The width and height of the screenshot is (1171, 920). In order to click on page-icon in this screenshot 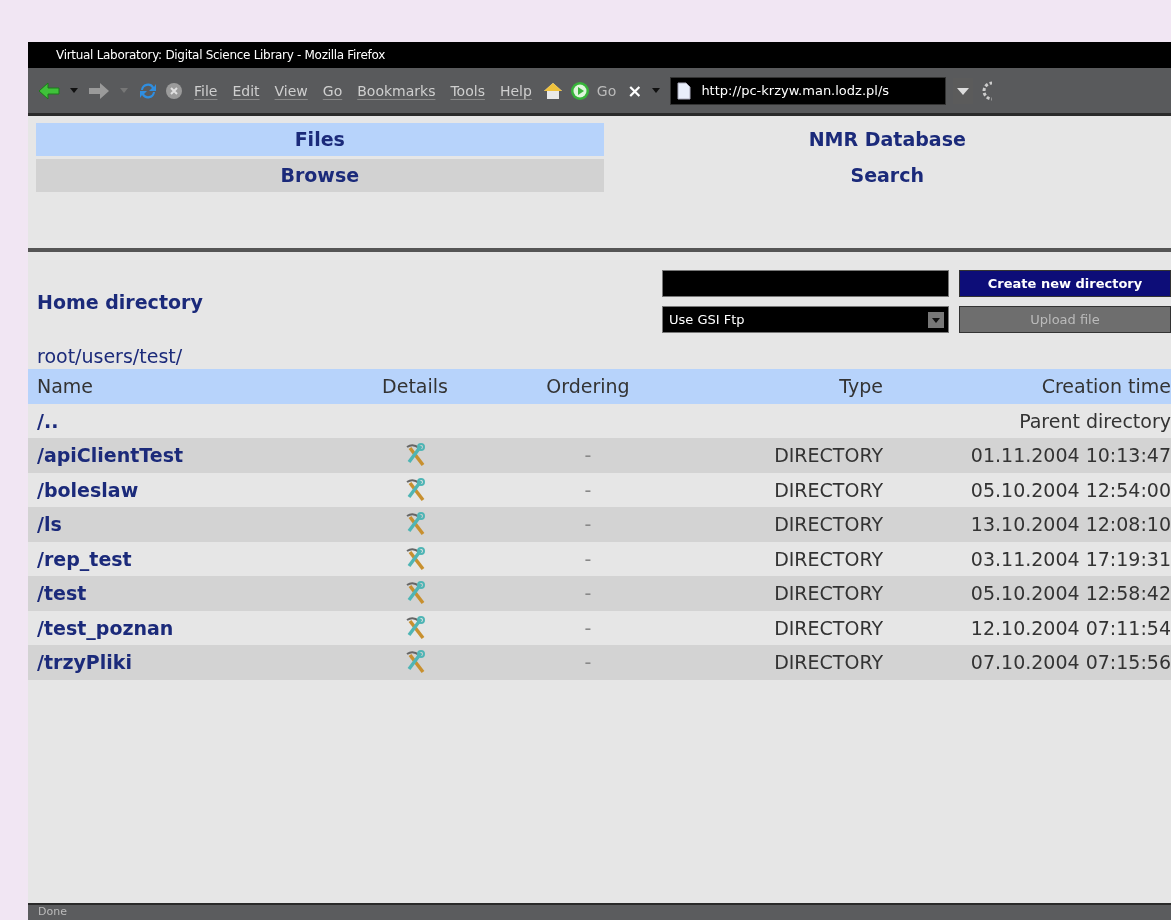, I will do `click(684, 90)`.